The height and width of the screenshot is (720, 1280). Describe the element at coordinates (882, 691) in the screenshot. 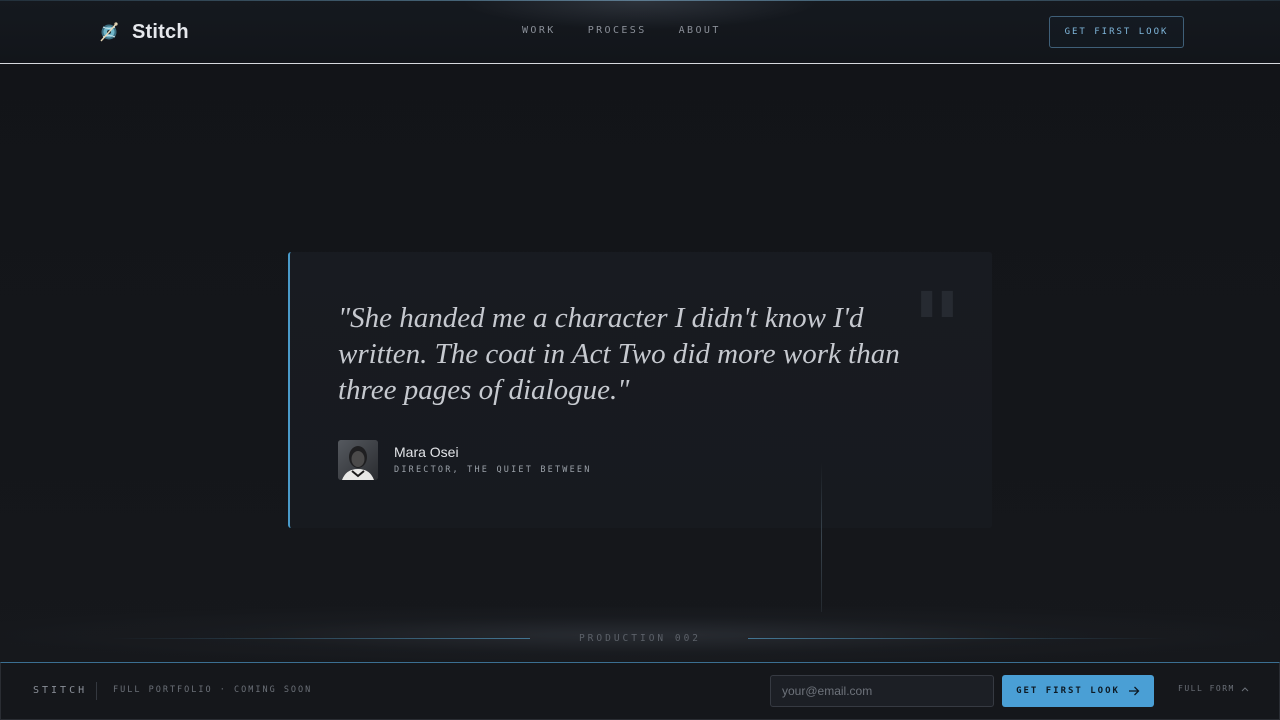

I see `email-input` at that location.